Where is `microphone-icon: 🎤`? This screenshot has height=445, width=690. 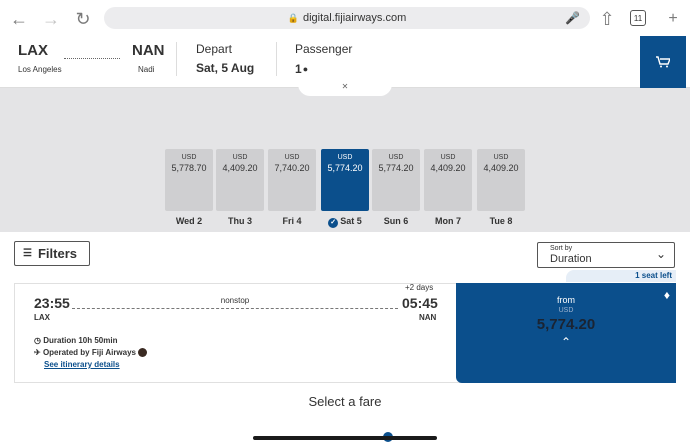 microphone-icon: 🎤 is located at coordinates (572, 18).